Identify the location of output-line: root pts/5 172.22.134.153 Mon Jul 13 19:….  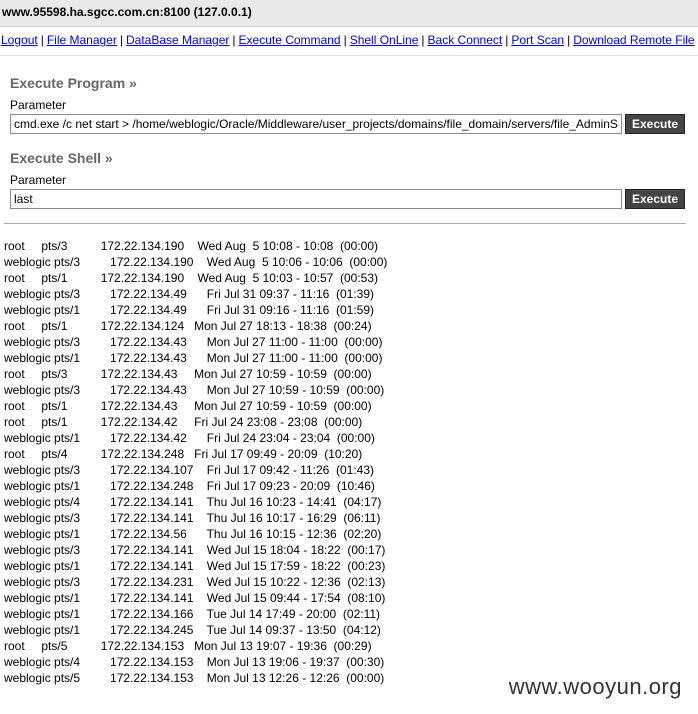
(188, 646).